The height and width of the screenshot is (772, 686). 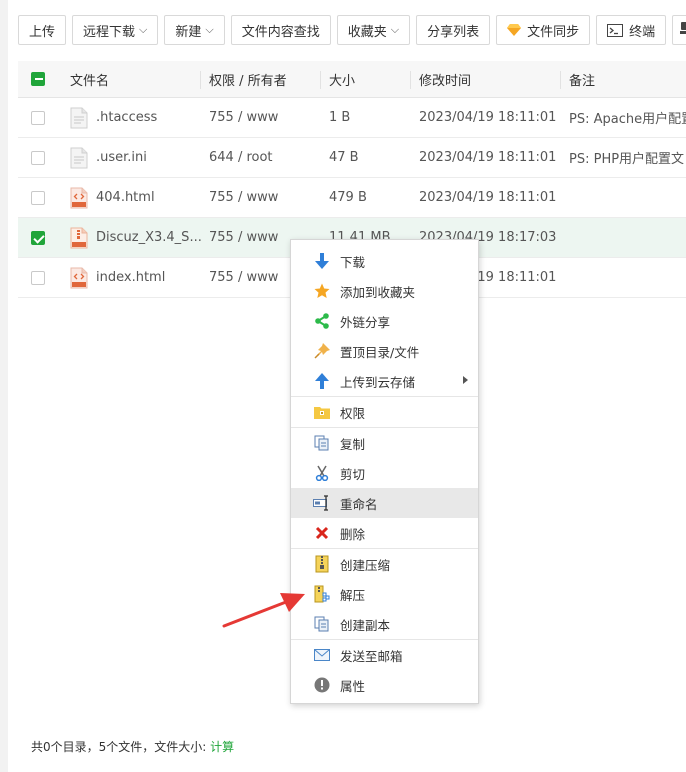 I want to click on annotation-arrow, so click(x=263, y=610).